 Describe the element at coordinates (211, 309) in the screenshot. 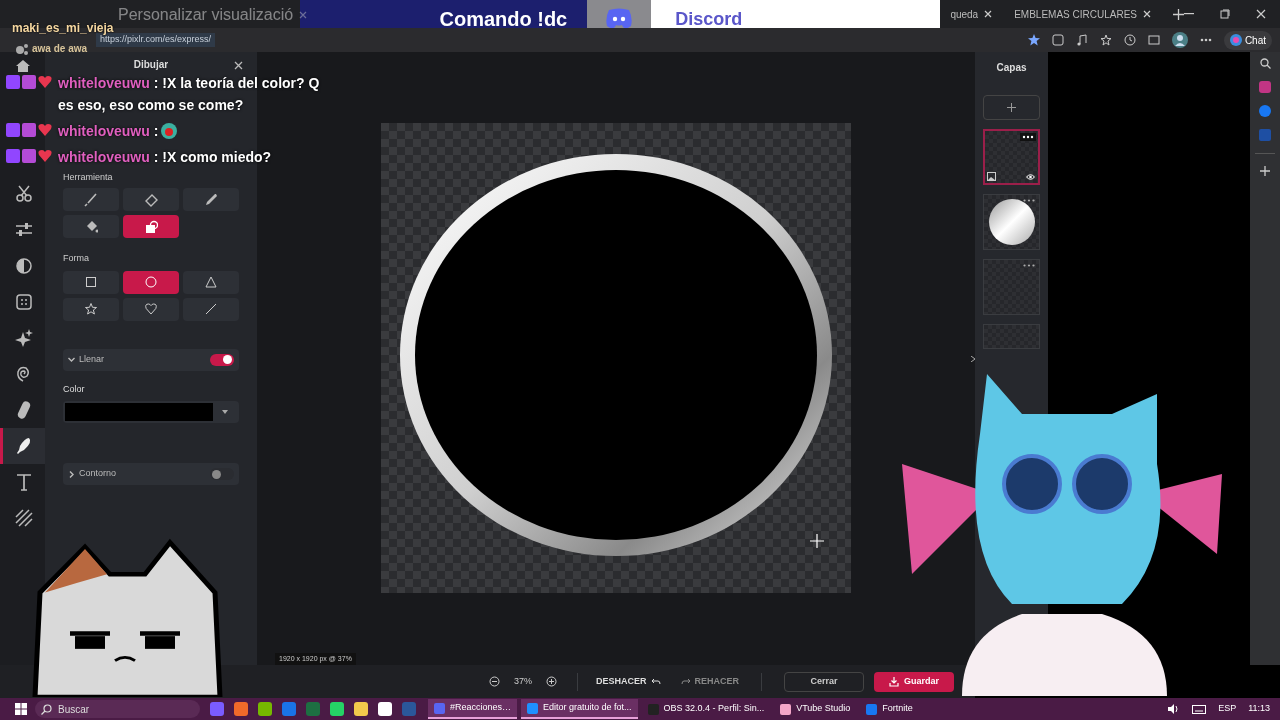

I see `line-icon` at that location.